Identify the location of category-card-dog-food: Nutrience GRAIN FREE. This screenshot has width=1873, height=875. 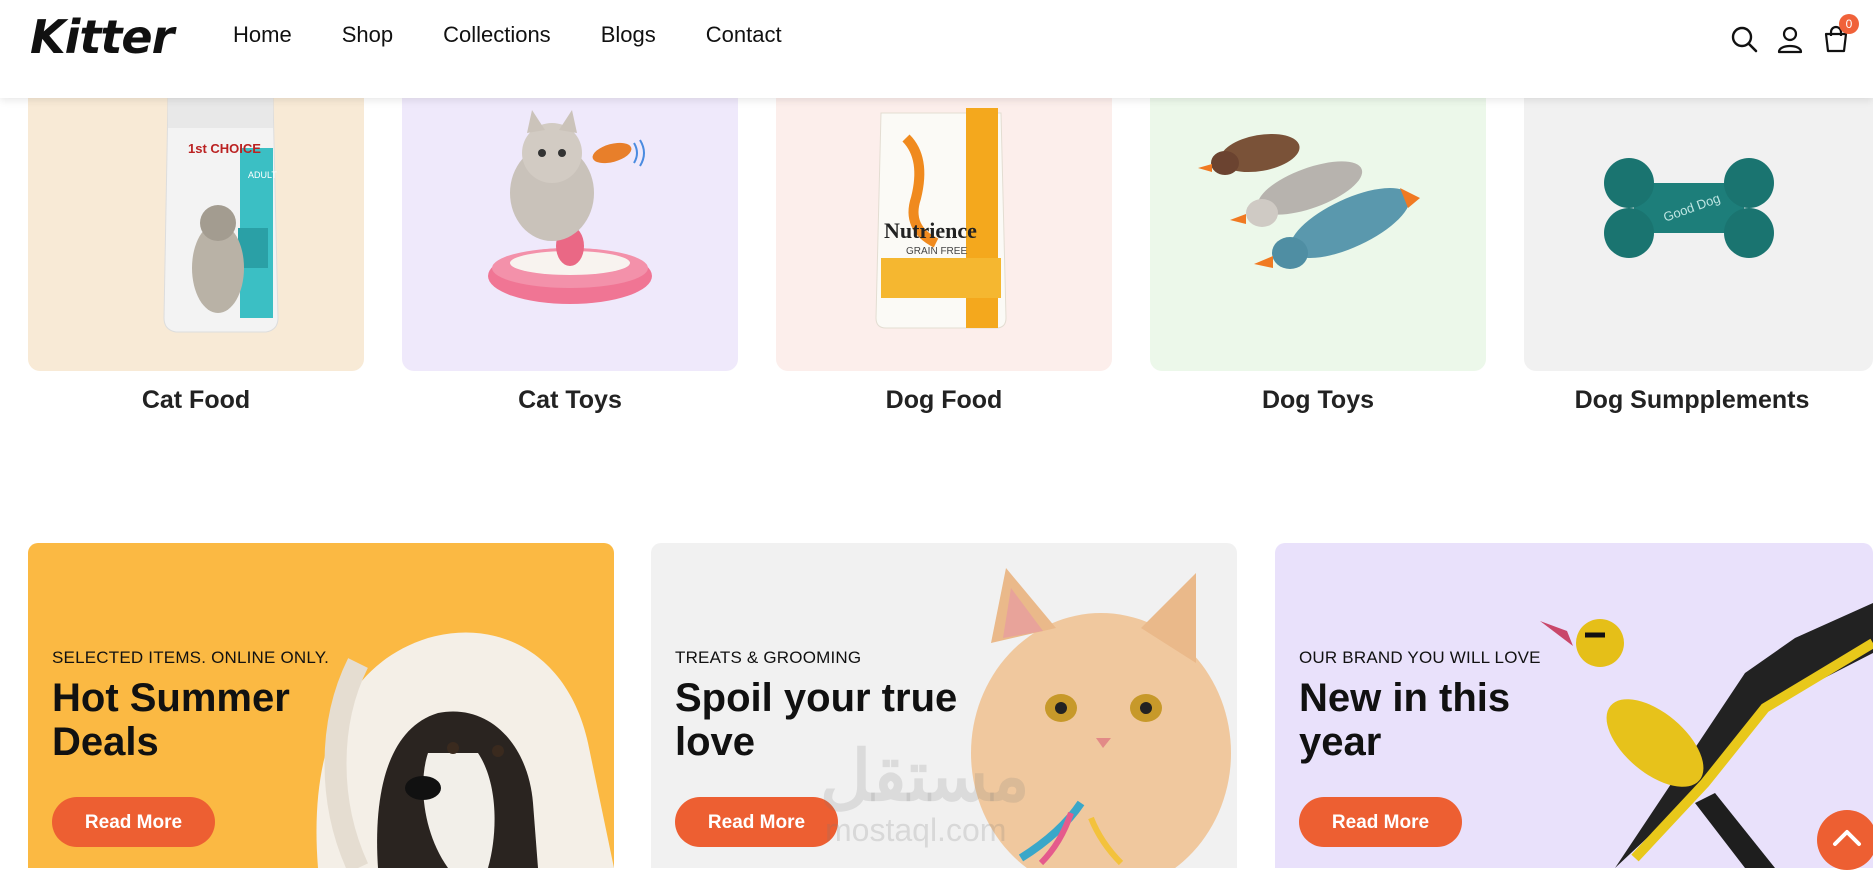
(944, 234).